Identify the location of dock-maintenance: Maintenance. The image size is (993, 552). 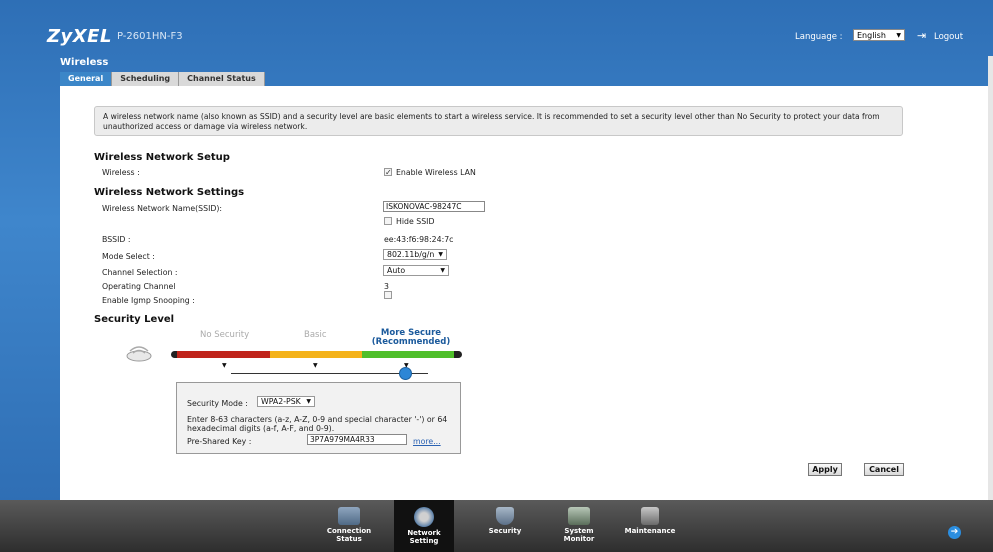
(650, 526).